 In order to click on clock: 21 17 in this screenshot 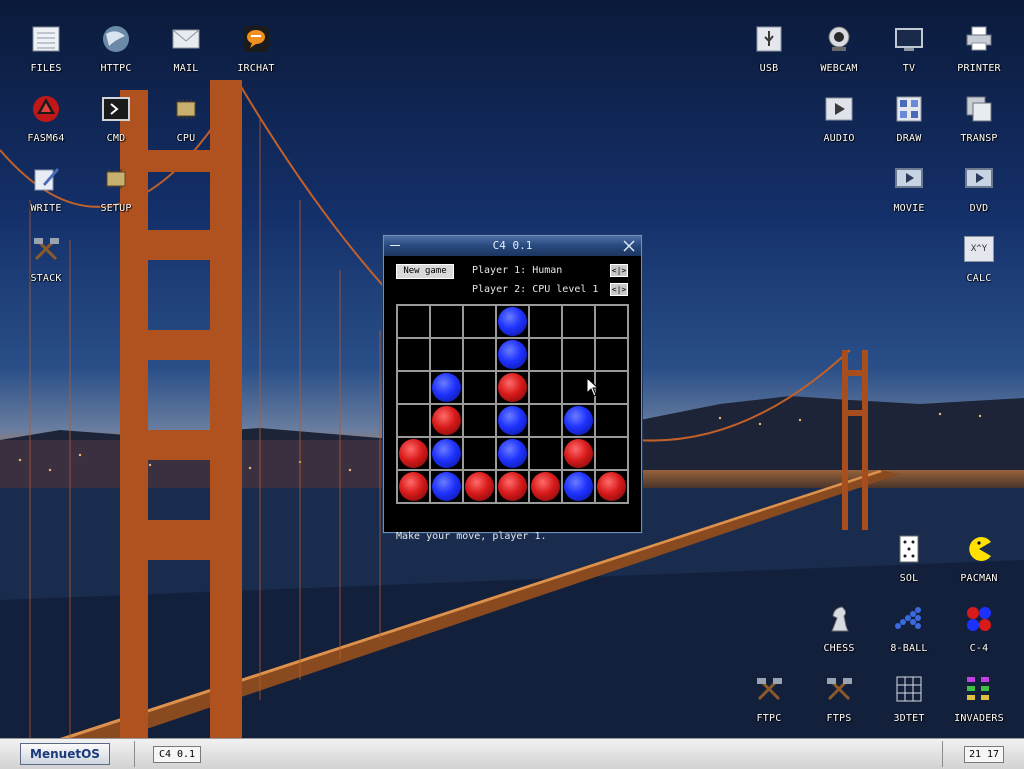, I will do `click(984, 754)`.